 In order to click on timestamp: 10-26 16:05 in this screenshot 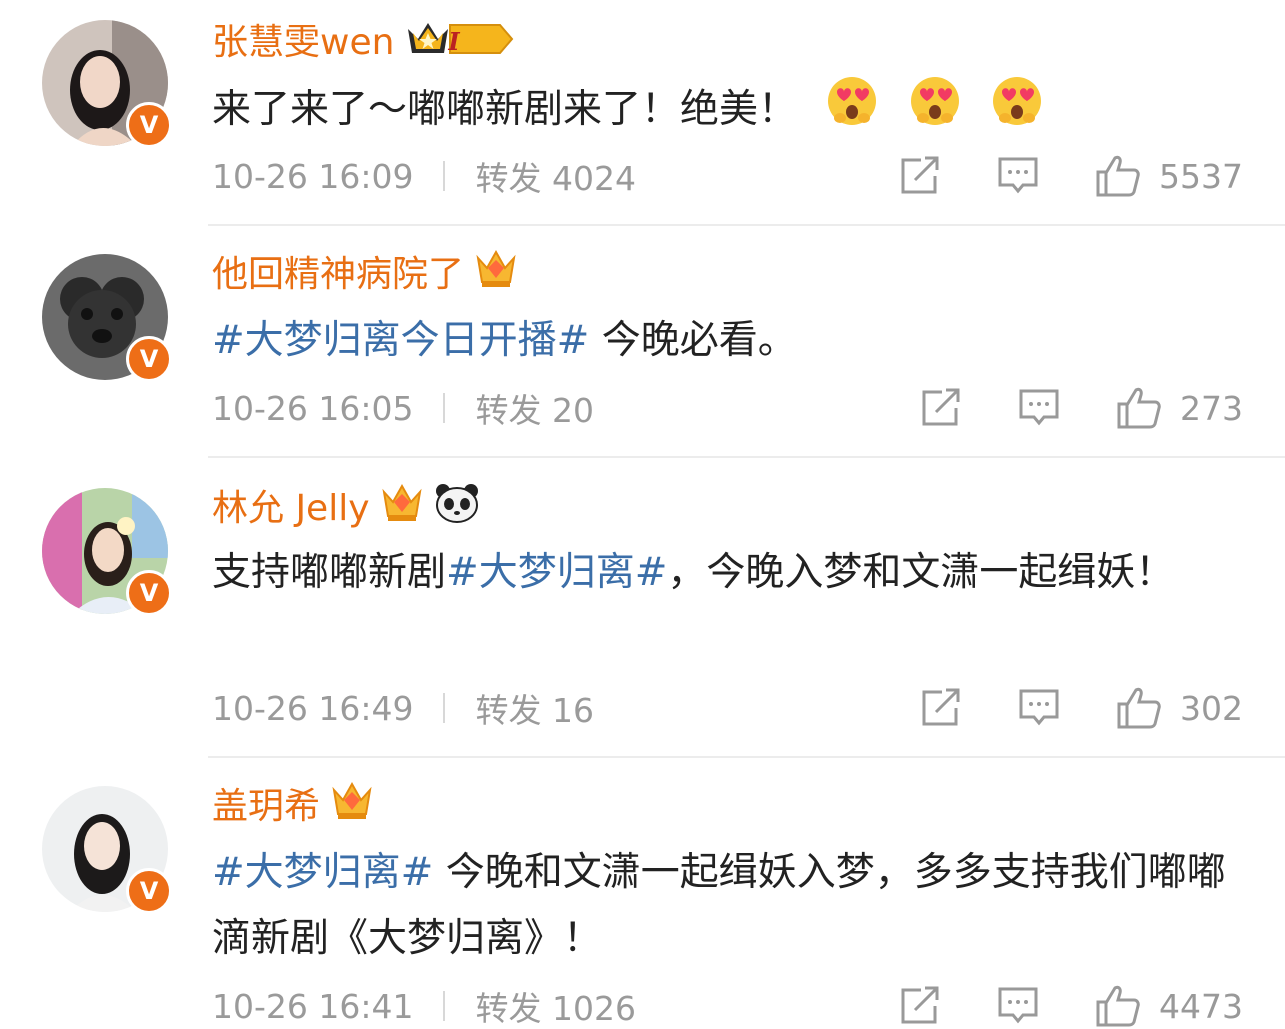, I will do `click(313, 408)`.